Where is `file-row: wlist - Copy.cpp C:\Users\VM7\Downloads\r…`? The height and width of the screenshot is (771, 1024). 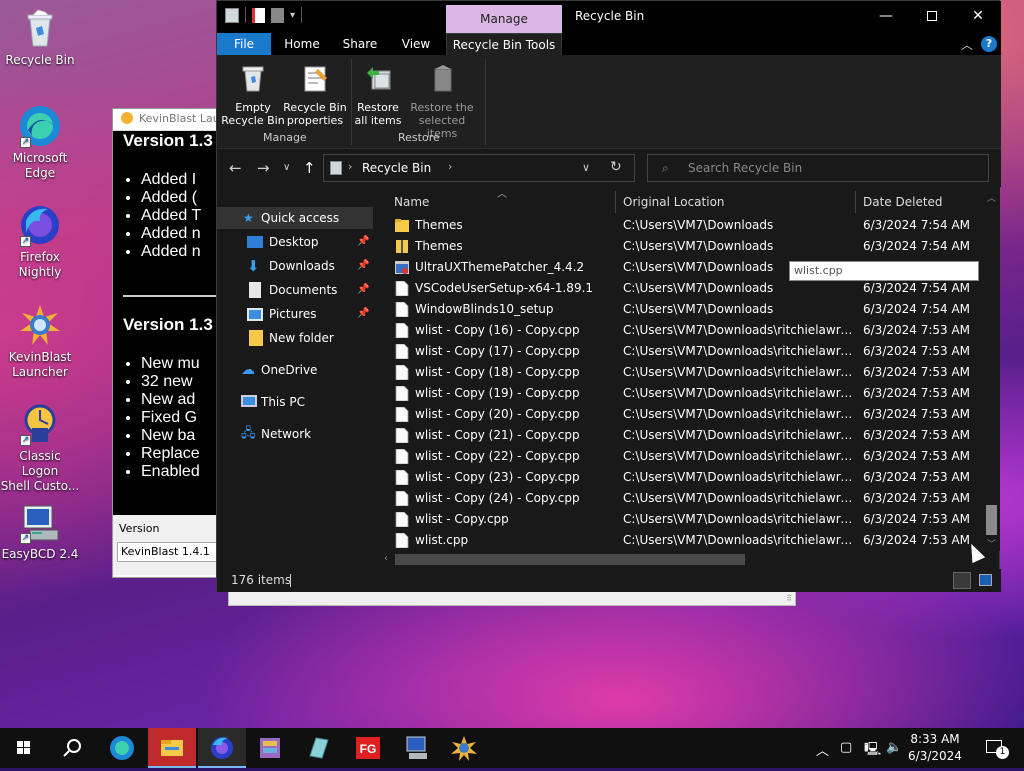 file-row: wlist - Copy.cpp C:\Users\VM7\Downloads\r… is located at coordinates (684, 519).